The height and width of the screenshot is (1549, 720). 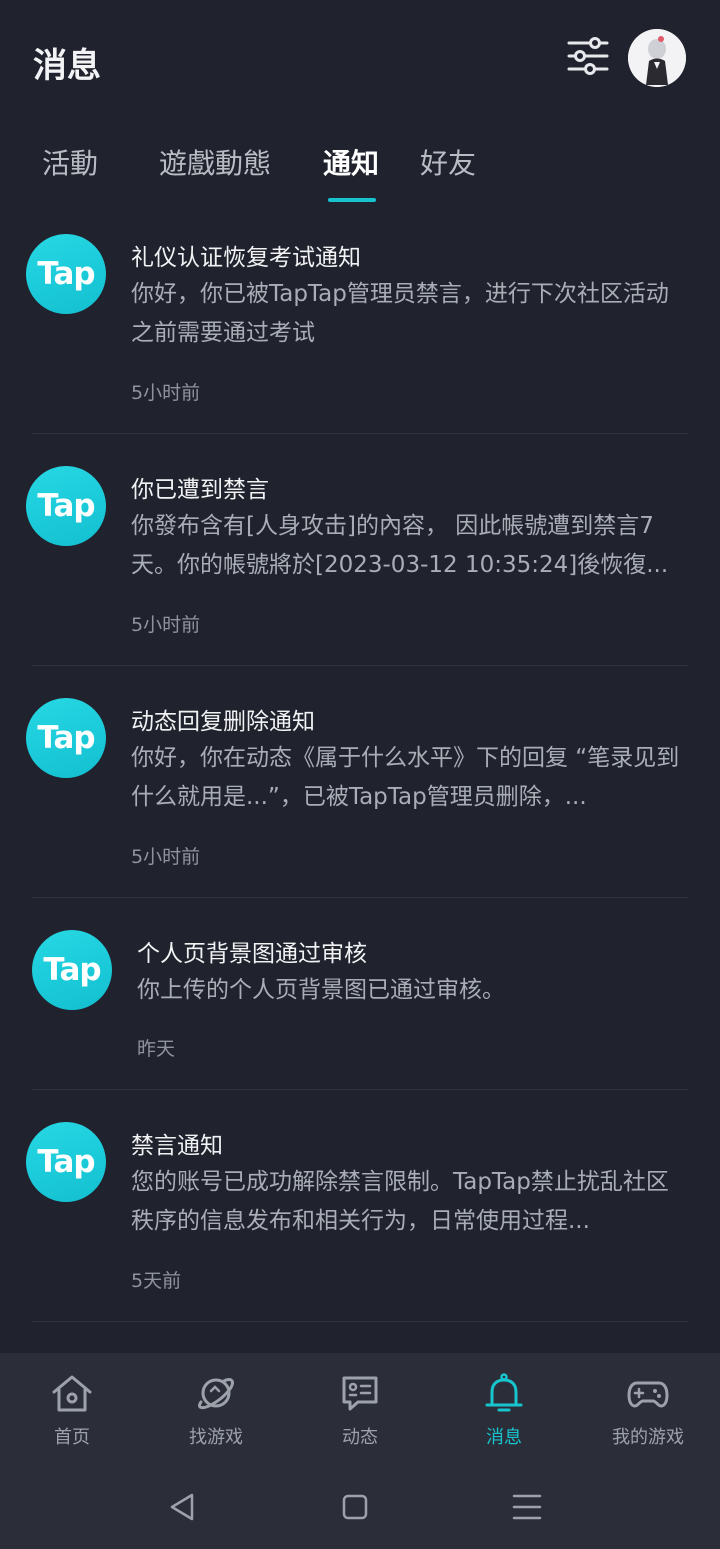 I want to click on user-avatar-icon, so click(x=657, y=58).